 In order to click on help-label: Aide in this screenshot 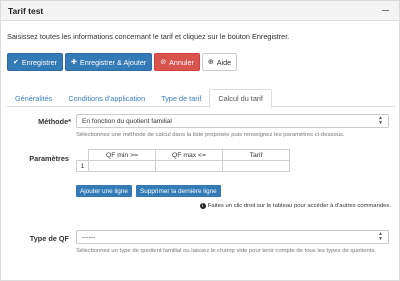, I will do `click(224, 62)`.